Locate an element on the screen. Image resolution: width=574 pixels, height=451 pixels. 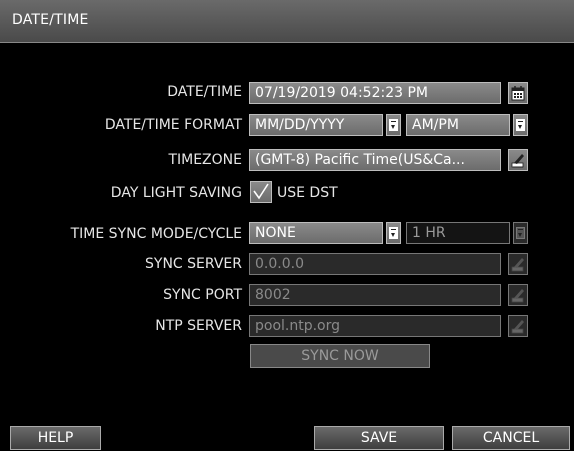
date-format-dropdown is located at coordinates (393, 125).